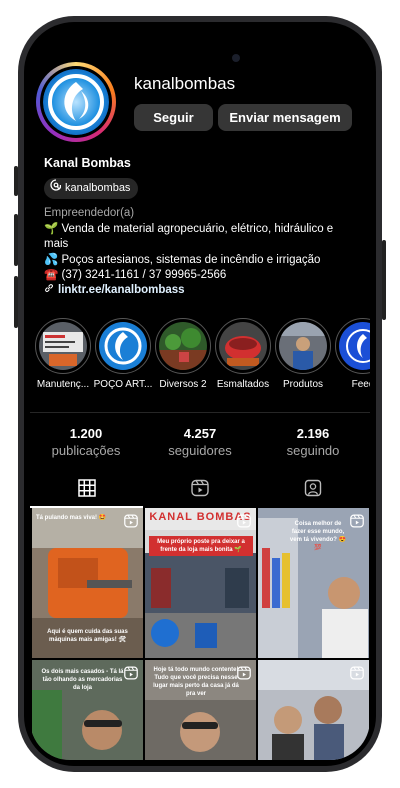  Describe the element at coordinates (86, 442) in the screenshot. I see `stat-posts: 1.200 publicações` at that location.